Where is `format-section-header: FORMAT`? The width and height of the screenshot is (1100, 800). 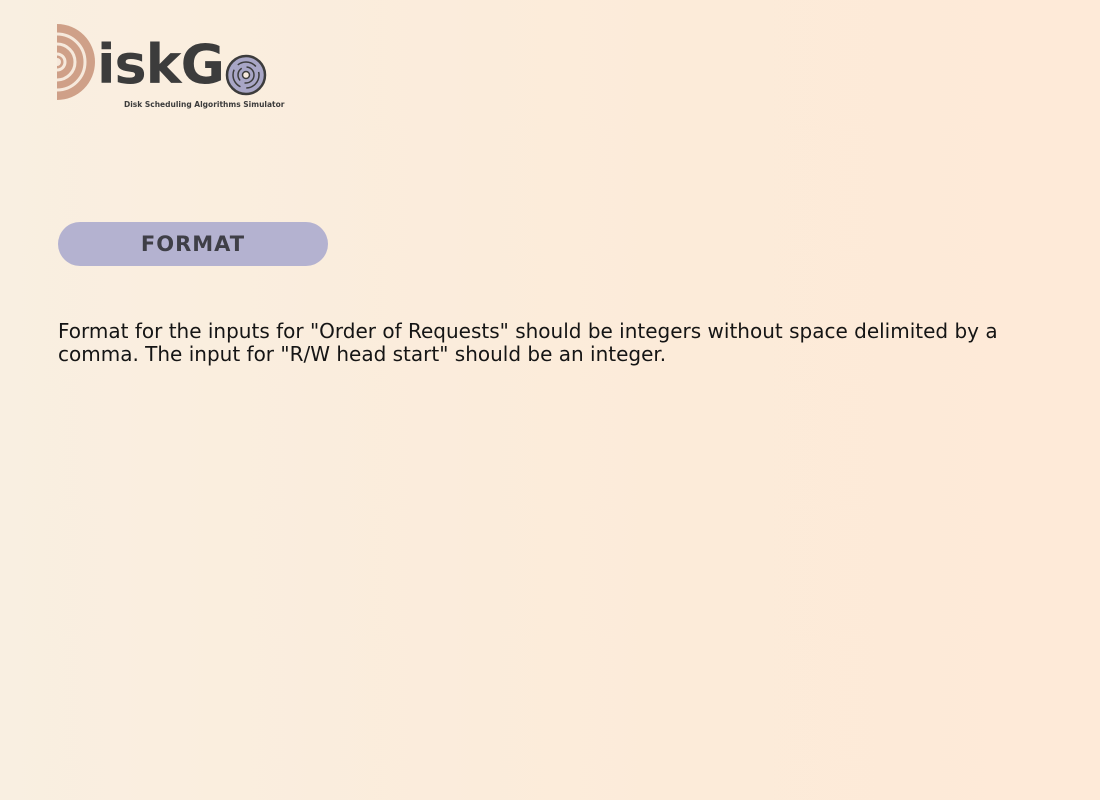
format-section-header: FORMAT is located at coordinates (193, 244).